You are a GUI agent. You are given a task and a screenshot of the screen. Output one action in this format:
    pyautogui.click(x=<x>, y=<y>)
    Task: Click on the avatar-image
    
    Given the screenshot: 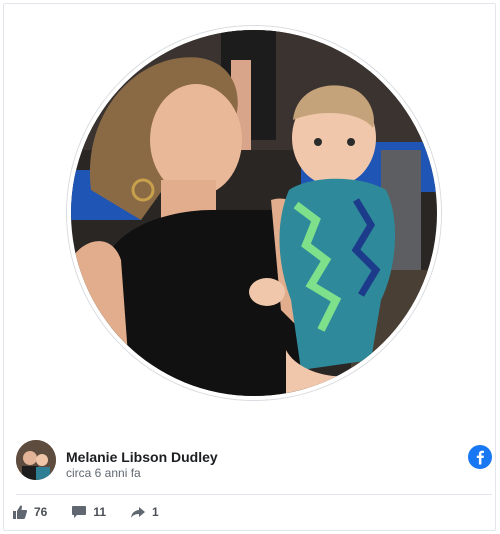 What is the action you would take?
    pyautogui.click(x=36, y=460)
    